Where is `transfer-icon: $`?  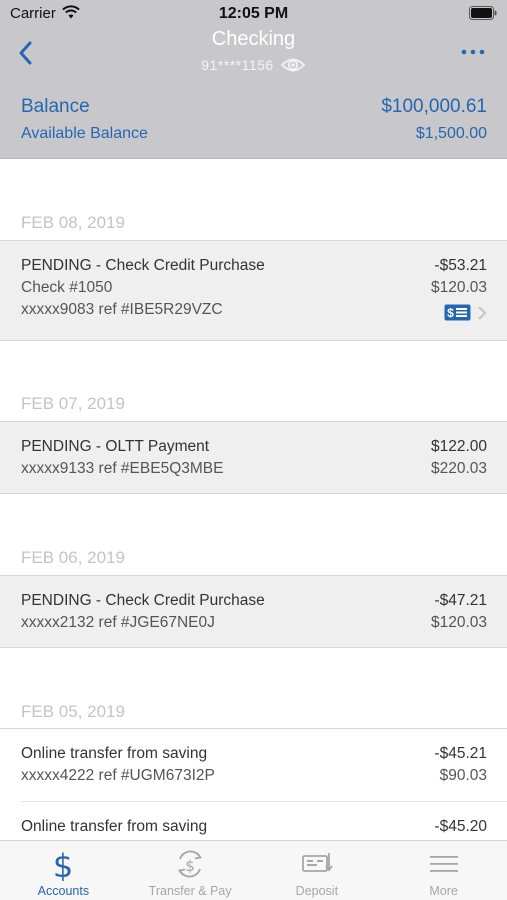
transfer-icon: $ is located at coordinates (190, 864).